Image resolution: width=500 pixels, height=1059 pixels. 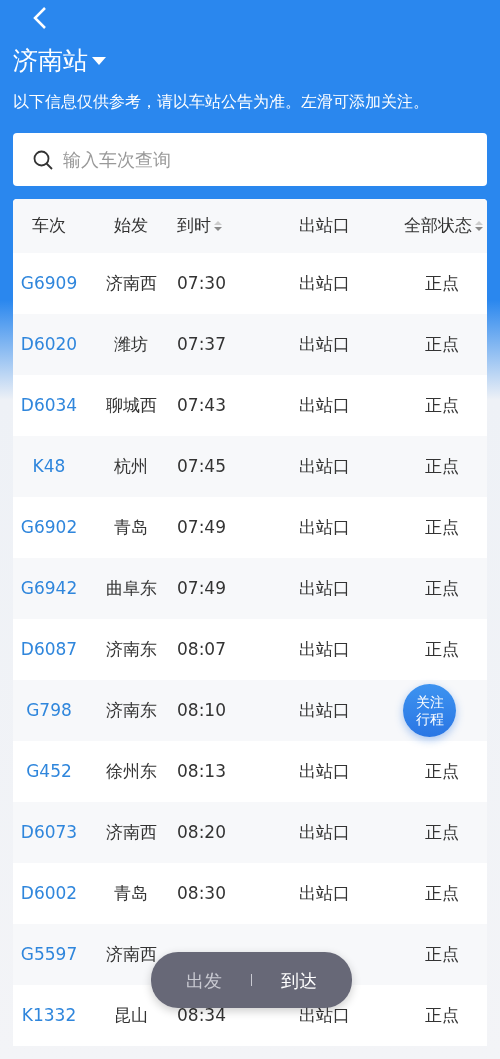 I want to click on table-cell: 杭州, so click(x=131, y=465).